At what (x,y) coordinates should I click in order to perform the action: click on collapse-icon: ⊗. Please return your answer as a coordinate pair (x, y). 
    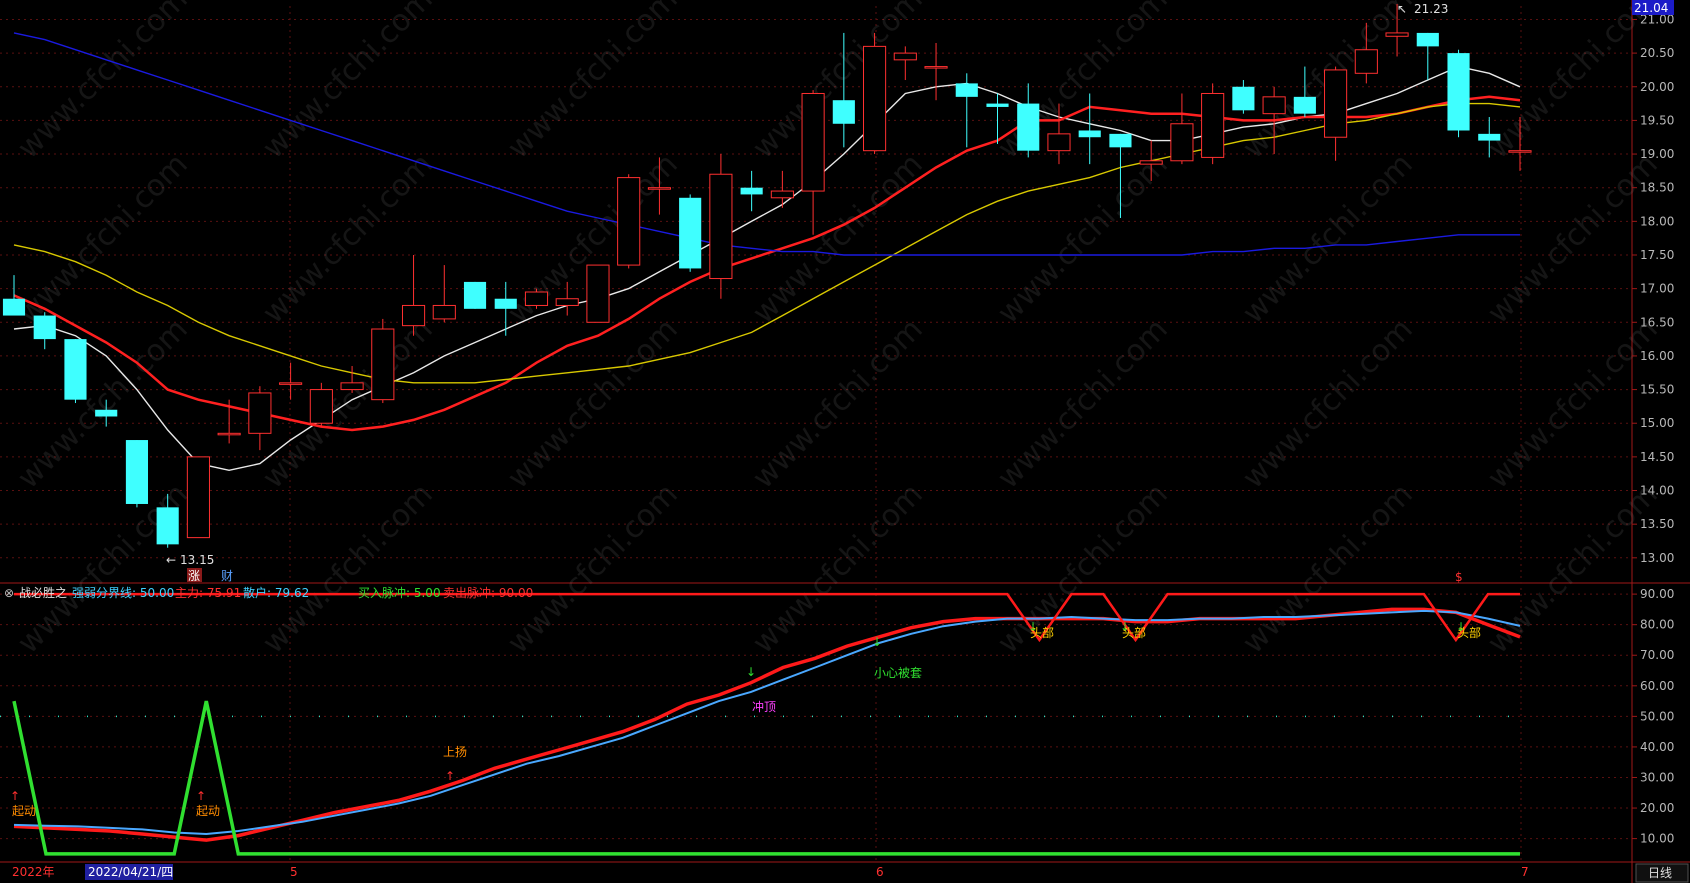
    Looking at the image, I should click on (9, 593).